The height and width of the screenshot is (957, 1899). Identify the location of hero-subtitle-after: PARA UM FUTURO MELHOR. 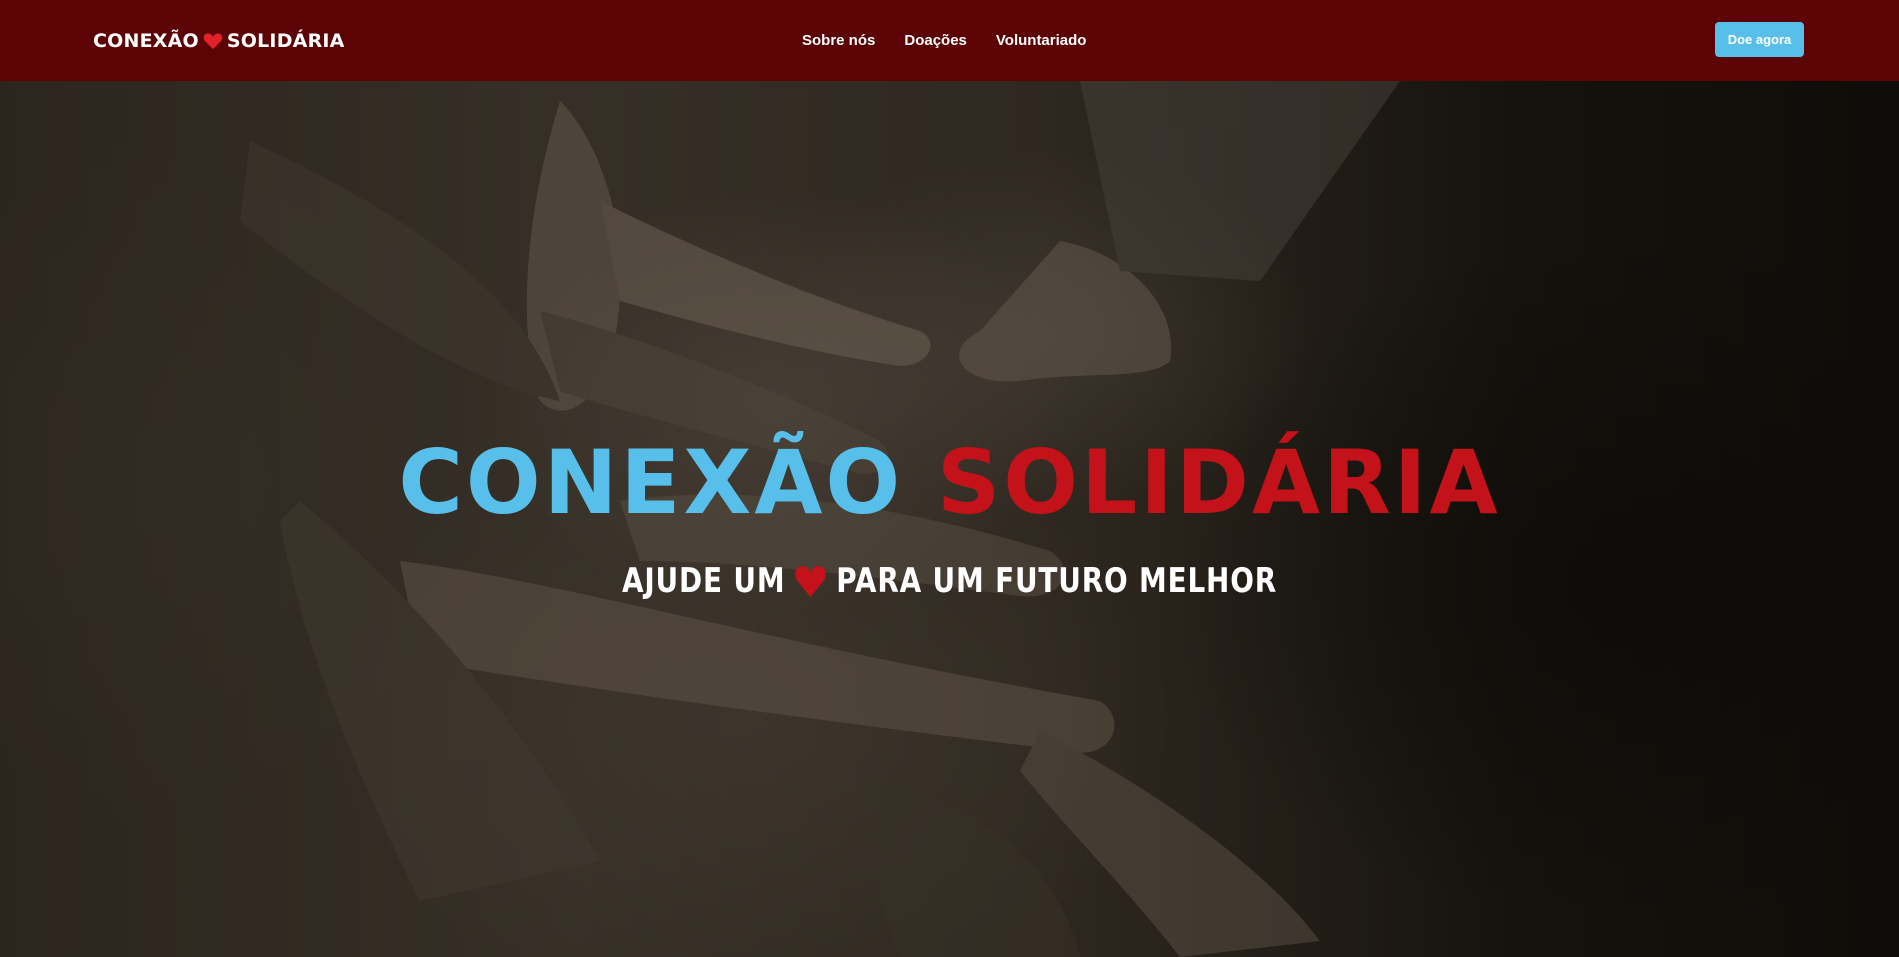
(1057, 581).